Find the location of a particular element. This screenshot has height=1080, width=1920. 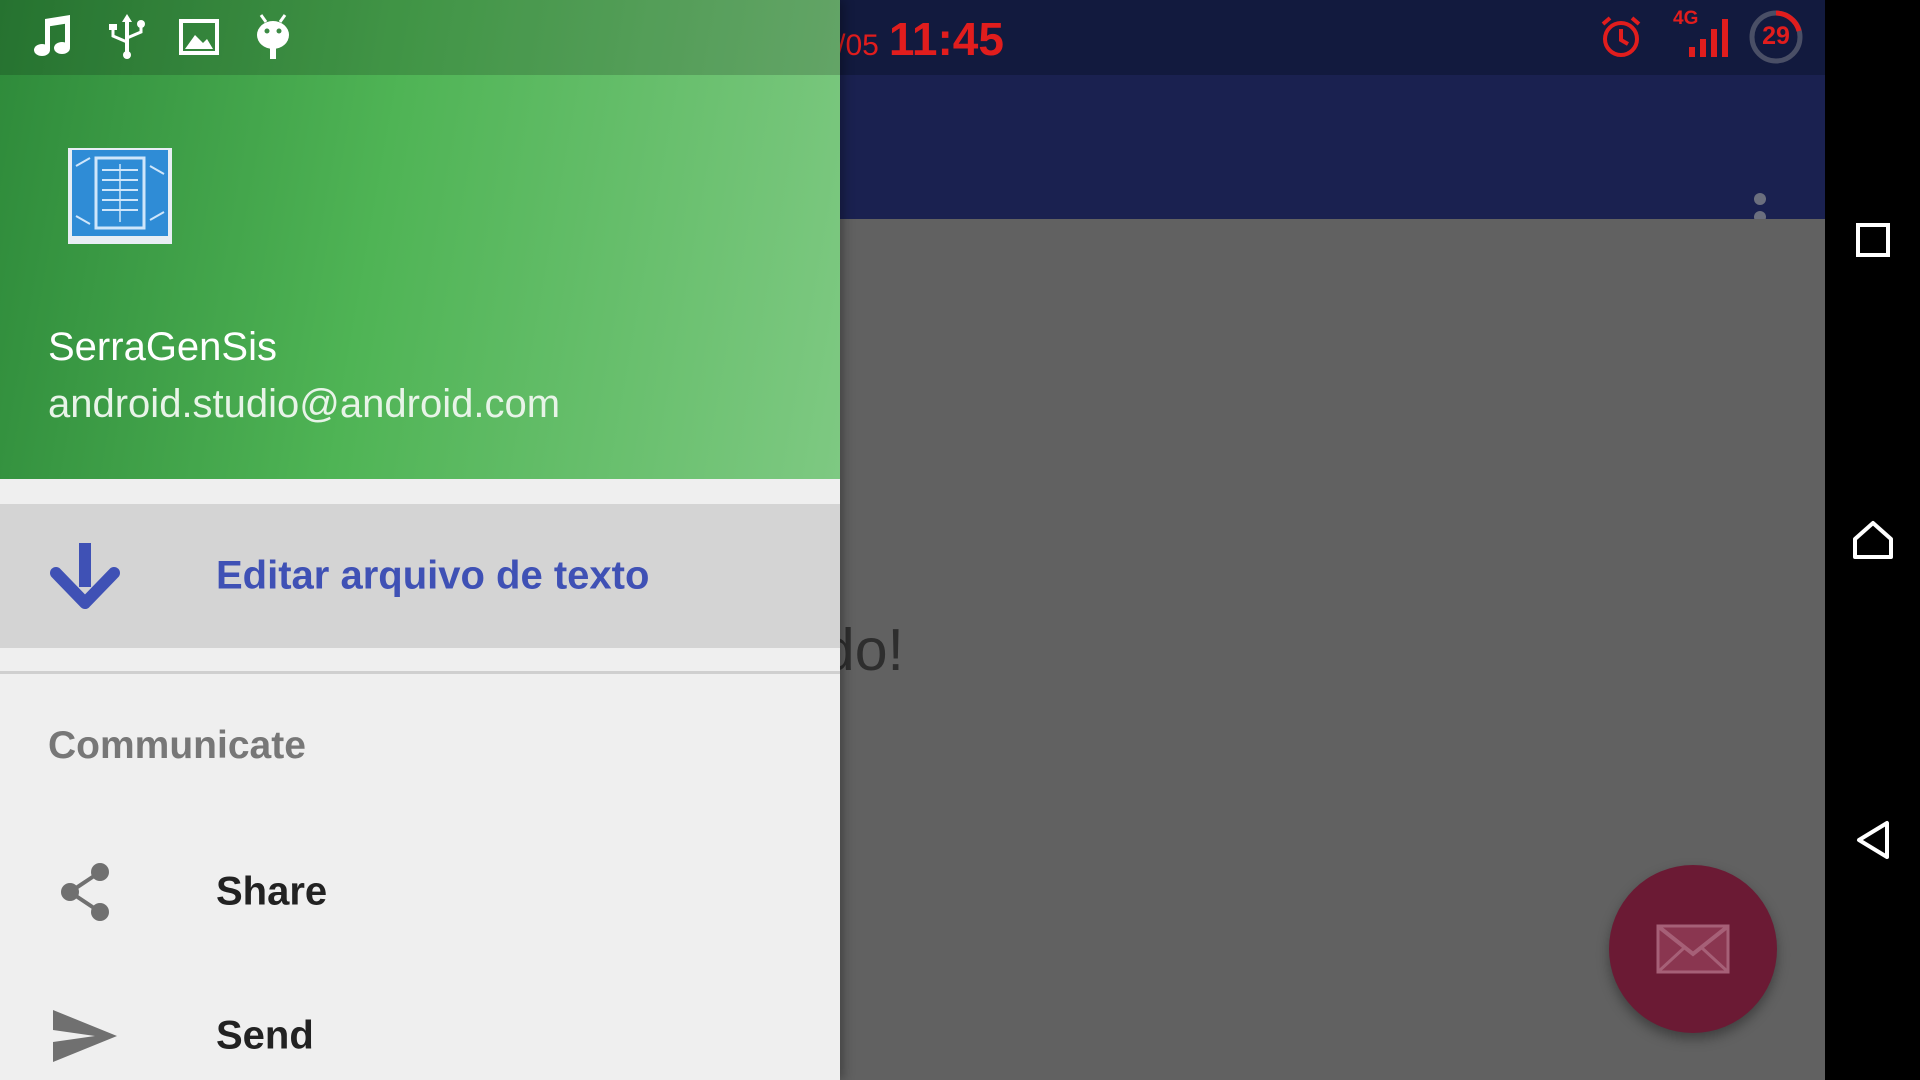

email-icon is located at coordinates (1693, 949).